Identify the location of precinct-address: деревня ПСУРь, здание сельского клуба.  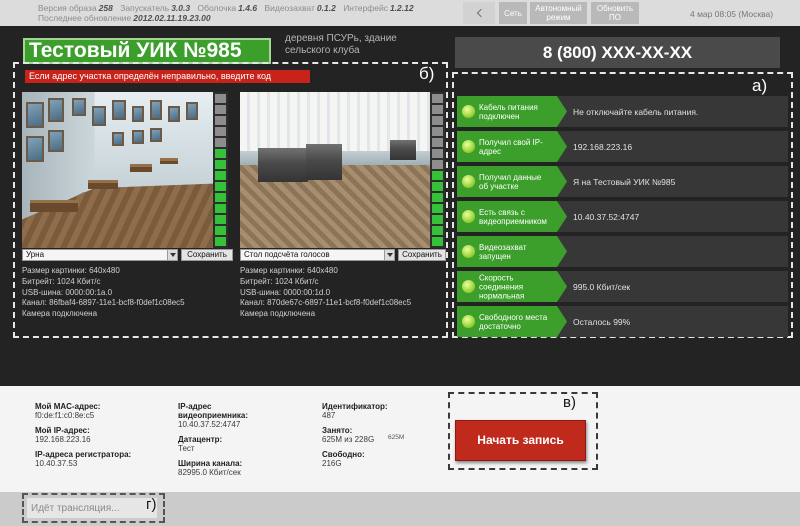
(341, 44).